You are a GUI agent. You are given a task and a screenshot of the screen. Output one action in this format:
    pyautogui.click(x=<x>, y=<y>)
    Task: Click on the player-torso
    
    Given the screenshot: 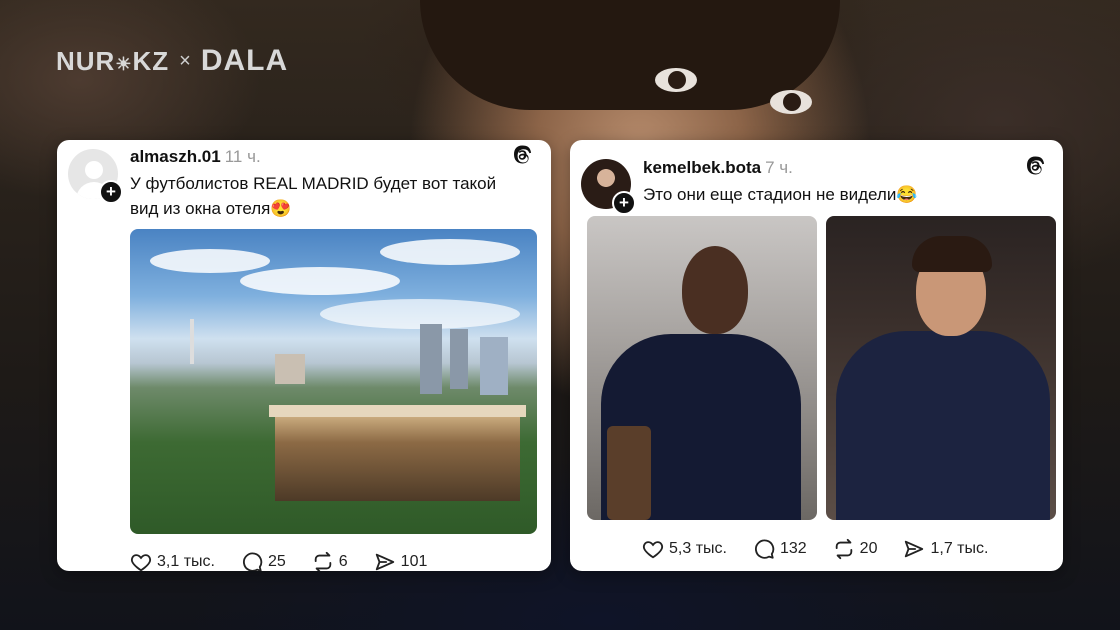 What is the action you would take?
    pyautogui.click(x=943, y=425)
    